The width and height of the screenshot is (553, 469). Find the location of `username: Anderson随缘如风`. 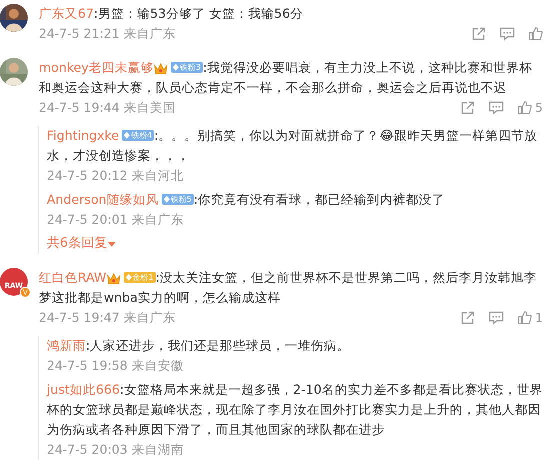

username: Anderson随缘如风 is located at coordinates (103, 199).